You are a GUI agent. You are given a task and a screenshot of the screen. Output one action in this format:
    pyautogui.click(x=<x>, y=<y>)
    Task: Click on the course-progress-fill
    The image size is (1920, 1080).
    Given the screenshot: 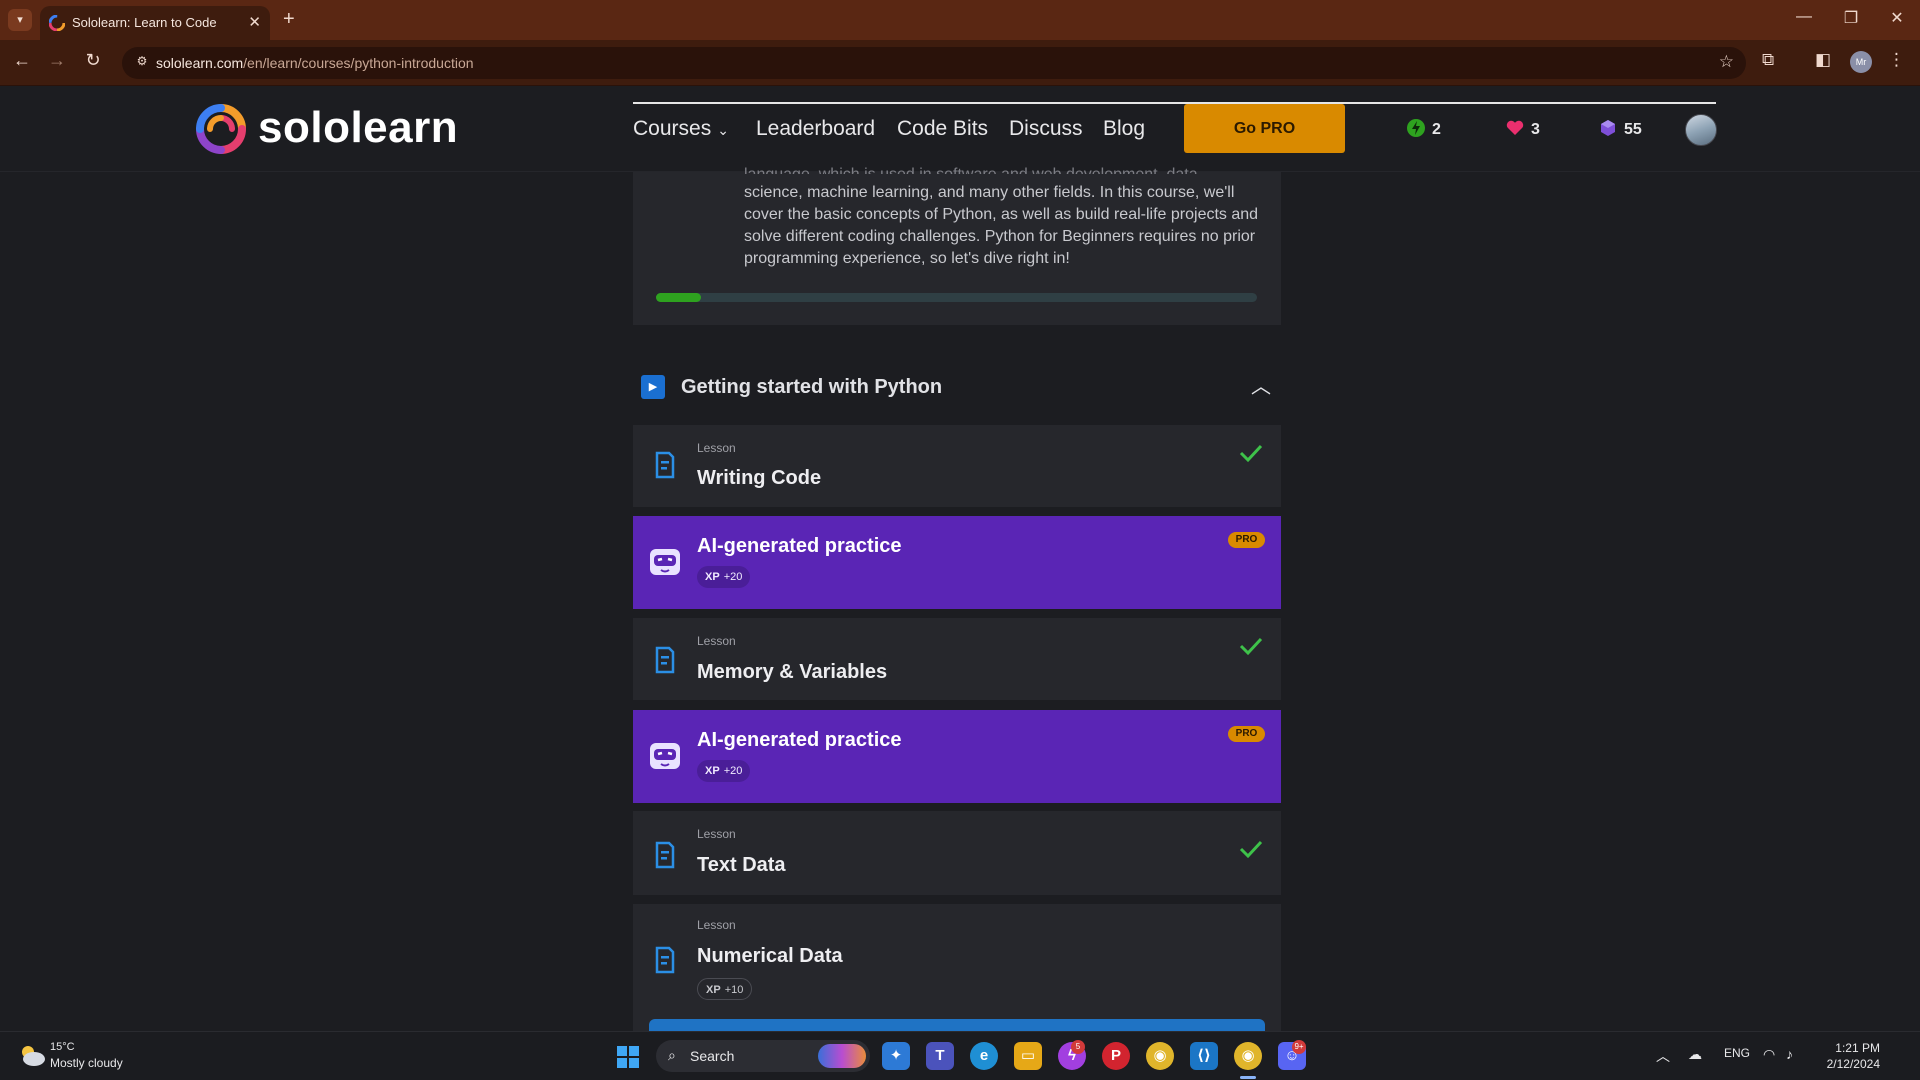 What is the action you would take?
    pyautogui.click(x=679, y=297)
    